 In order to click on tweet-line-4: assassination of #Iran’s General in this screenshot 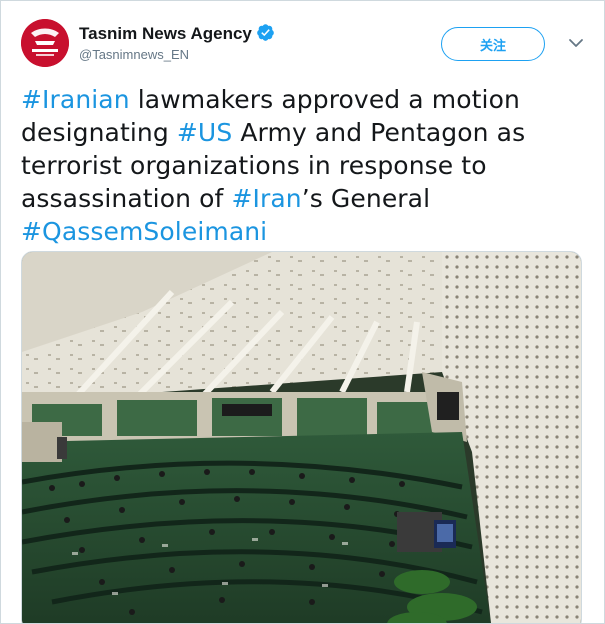, I will do `click(303, 198)`.